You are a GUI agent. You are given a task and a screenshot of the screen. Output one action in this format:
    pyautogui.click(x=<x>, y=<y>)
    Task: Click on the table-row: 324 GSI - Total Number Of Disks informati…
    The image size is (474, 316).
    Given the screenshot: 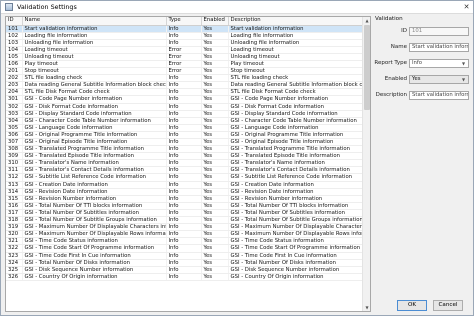 What is the action you would take?
    pyautogui.click(x=185, y=263)
    